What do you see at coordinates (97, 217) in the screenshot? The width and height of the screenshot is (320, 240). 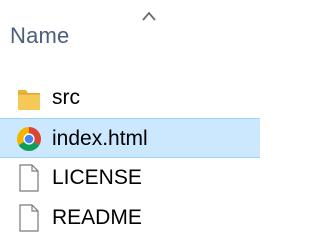 I see `file-name: README` at bounding box center [97, 217].